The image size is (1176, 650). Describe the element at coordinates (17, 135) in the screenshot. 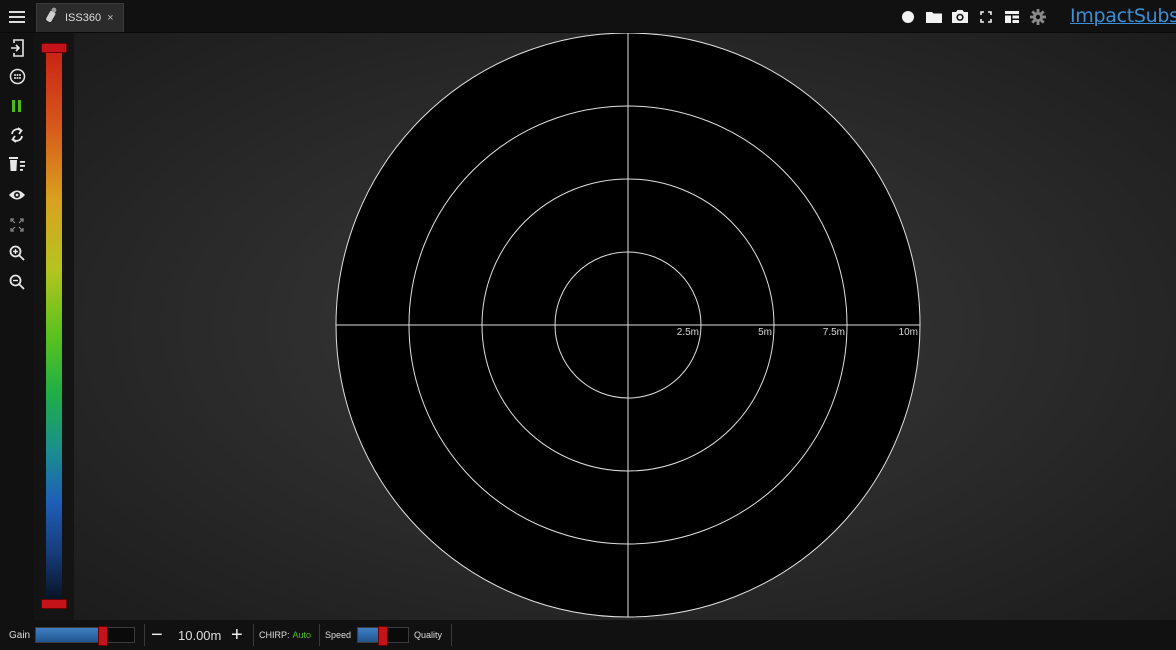

I see `rotate-icon` at that location.